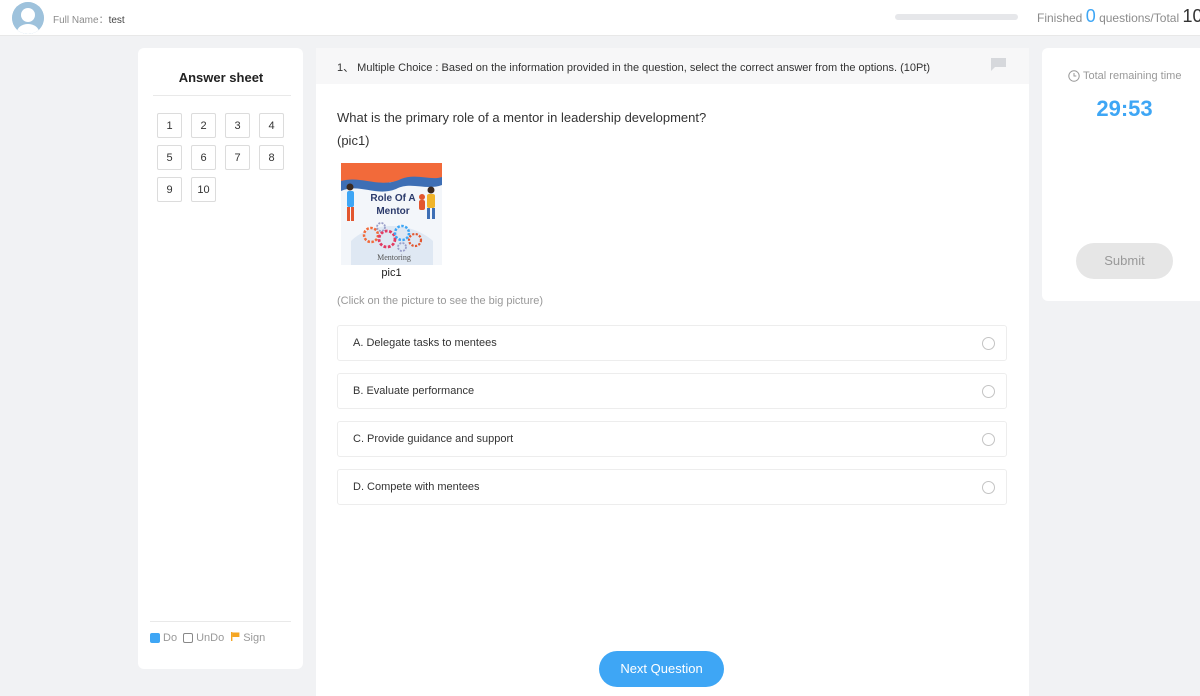 The height and width of the screenshot is (696, 1200). I want to click on option-a-label: A. Delegate tasks to mentees, so click(425, 343).